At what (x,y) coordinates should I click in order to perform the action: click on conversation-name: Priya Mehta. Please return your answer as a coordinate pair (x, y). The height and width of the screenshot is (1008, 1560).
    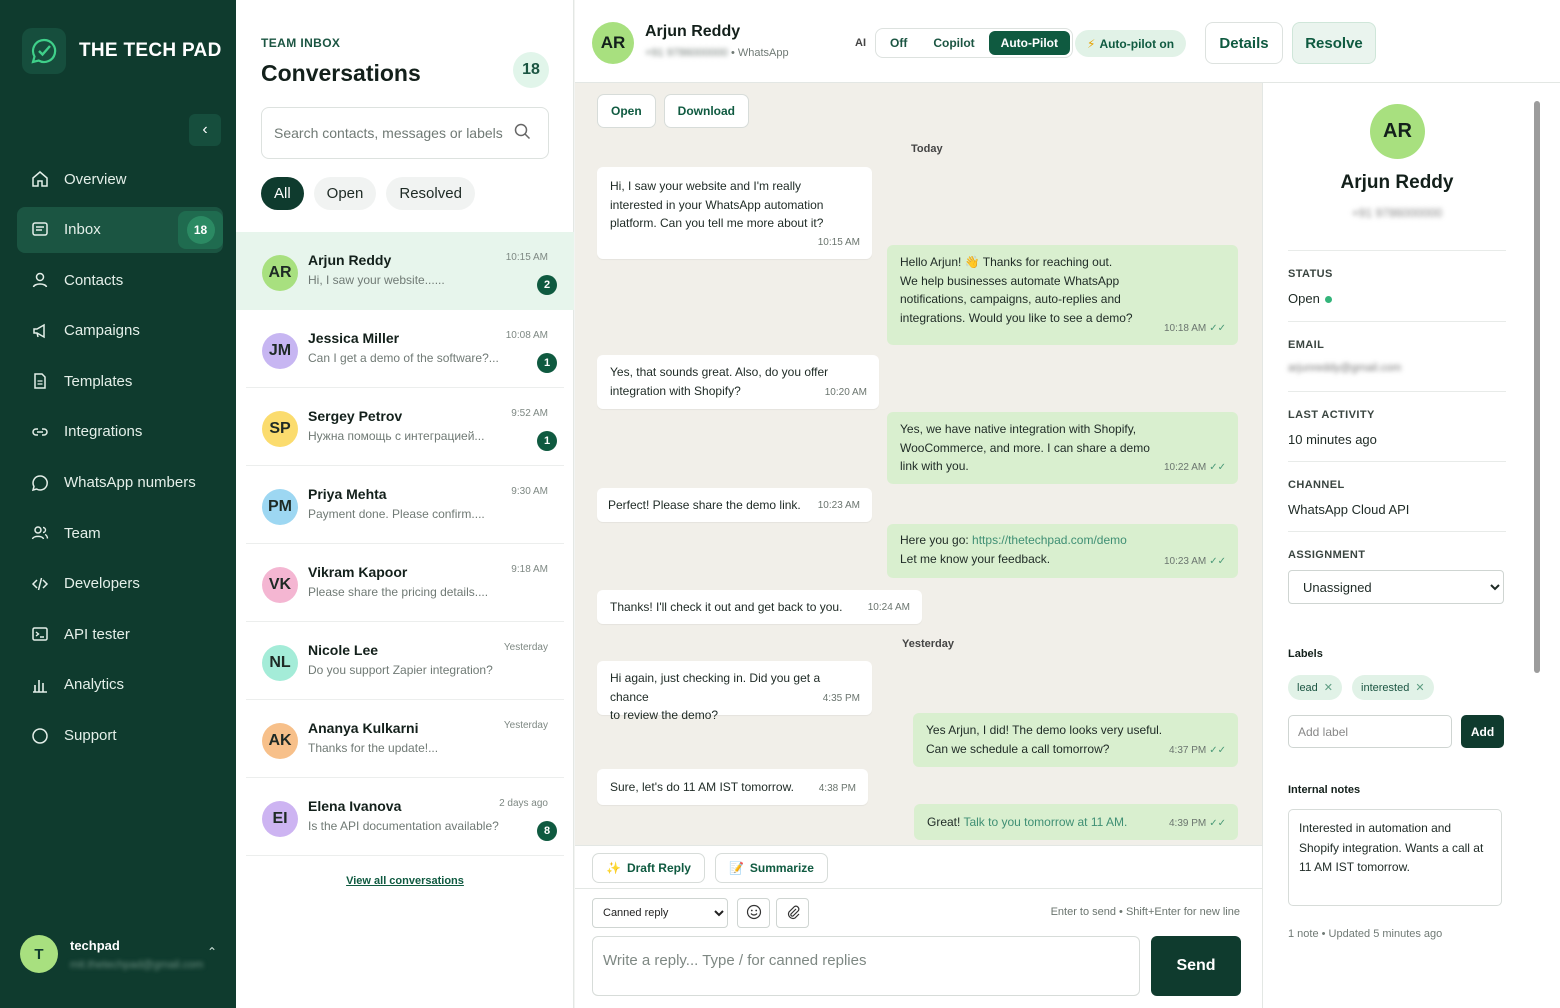
    Looking at the image, I should click on (347, 494).